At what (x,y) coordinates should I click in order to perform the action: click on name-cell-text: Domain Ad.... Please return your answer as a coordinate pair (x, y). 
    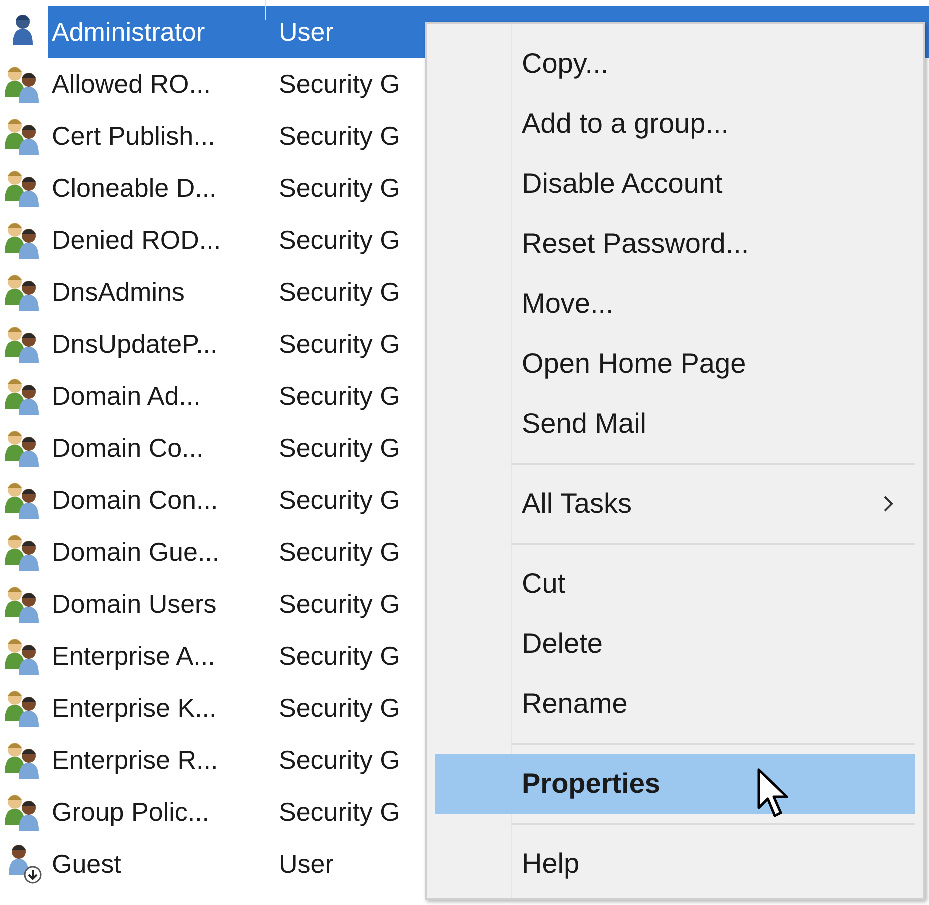
    Looking at the image, I should click on (126, 396).